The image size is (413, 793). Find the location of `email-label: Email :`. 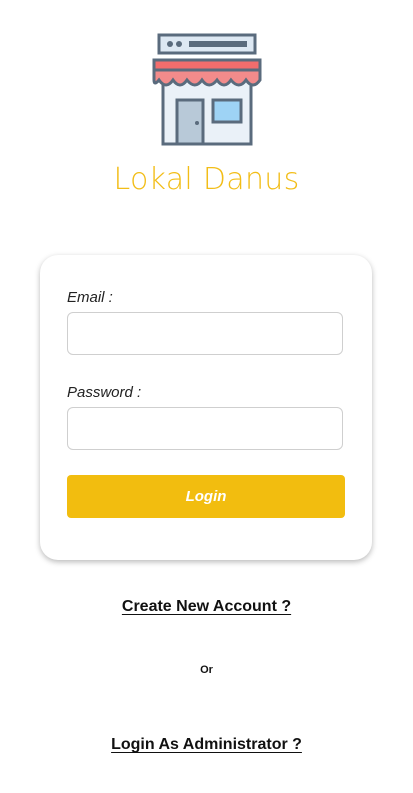

email-label: Email : is located at coordinates (90, 297).